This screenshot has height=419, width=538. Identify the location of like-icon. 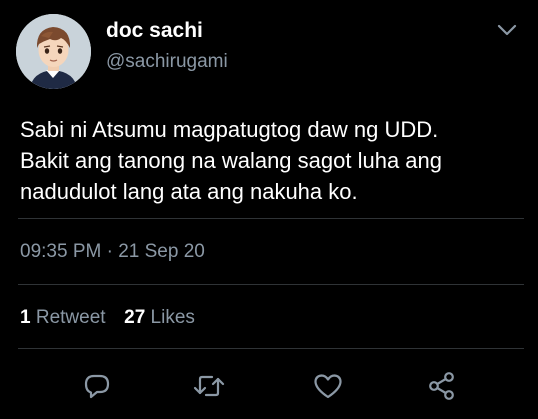
(328, 386).